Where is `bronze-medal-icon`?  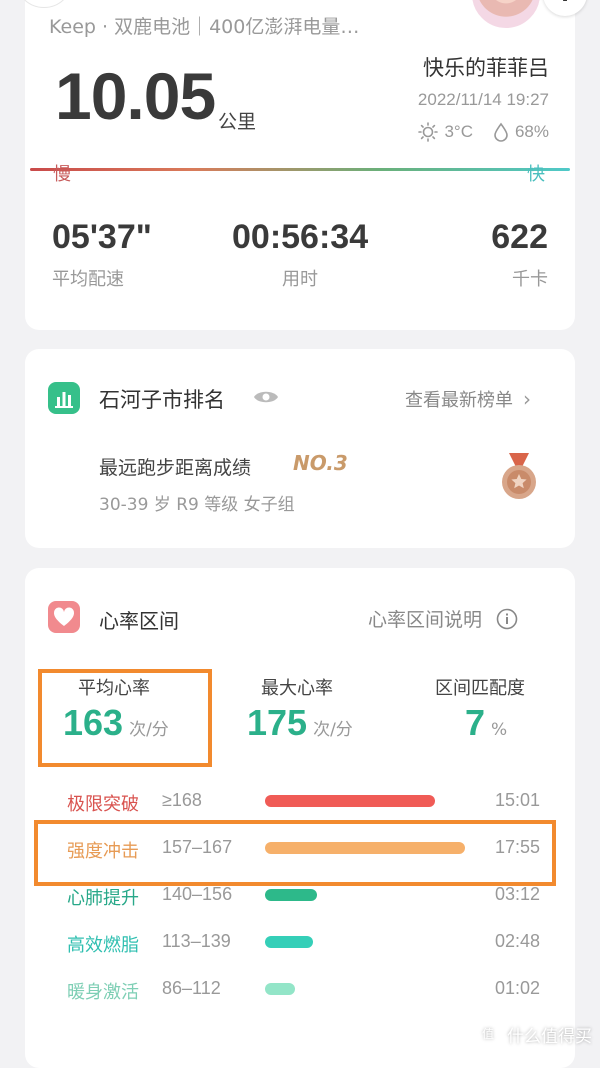
bronze-medal-icon is located at coordinates (519, 476).